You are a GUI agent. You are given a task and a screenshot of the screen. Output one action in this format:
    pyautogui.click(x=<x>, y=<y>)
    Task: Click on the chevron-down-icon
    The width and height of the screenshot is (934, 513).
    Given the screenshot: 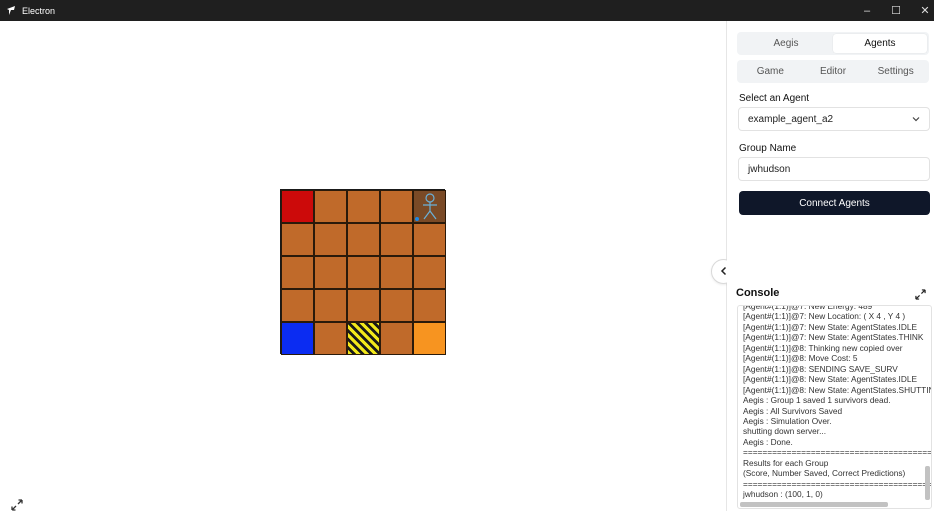 What is the action you would take?
    pyautogui.click(x=916, y=120)
    